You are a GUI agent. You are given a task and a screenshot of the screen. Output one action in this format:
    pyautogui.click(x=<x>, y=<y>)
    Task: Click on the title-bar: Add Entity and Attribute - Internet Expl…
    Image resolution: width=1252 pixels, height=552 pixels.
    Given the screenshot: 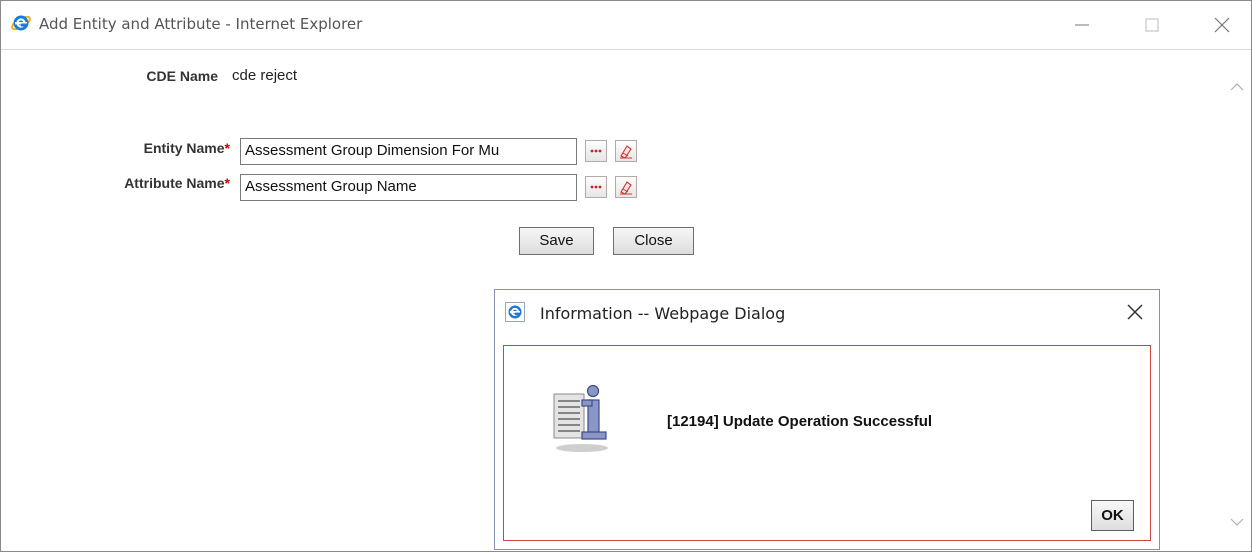 What is the action you would take?
    pyautogui.click(x=626, y=25)
    